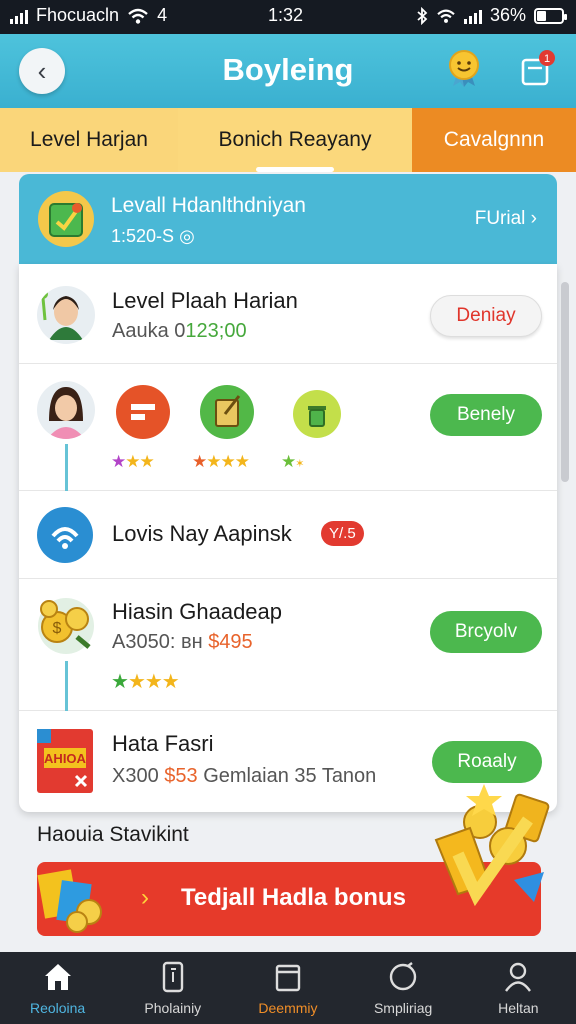 Image resolution: width=576 pixels, height=1024 pixels. Describe the element at coordinates (486, 316) in the screenshot. I see `deny-button: Deniay` at that location.